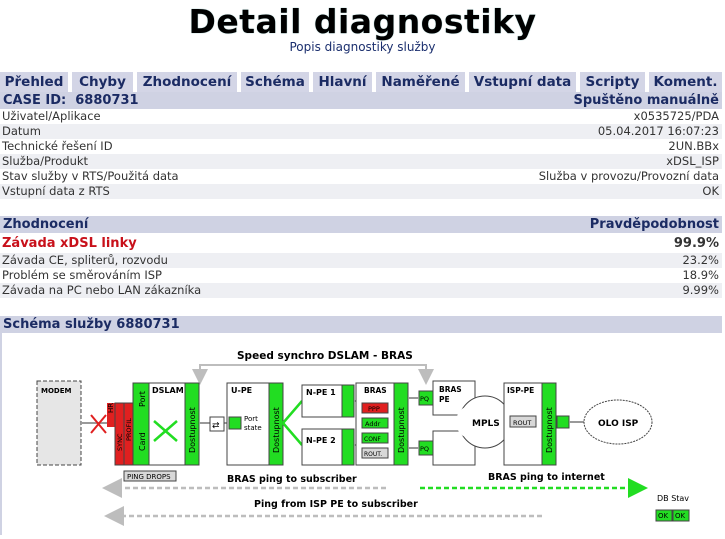  What do you see at coordinates (361, 100) in the screenshot?
I see `case-header: CASE ID: 6880731 Spuštěno manuálně` at bounding box center [361, 100].